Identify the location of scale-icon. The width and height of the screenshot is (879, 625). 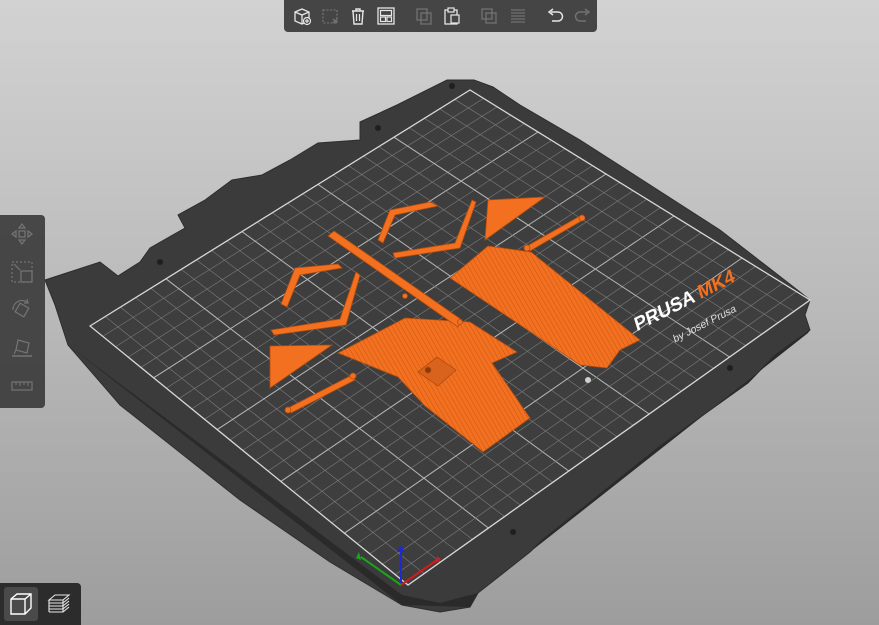
(22, 272).